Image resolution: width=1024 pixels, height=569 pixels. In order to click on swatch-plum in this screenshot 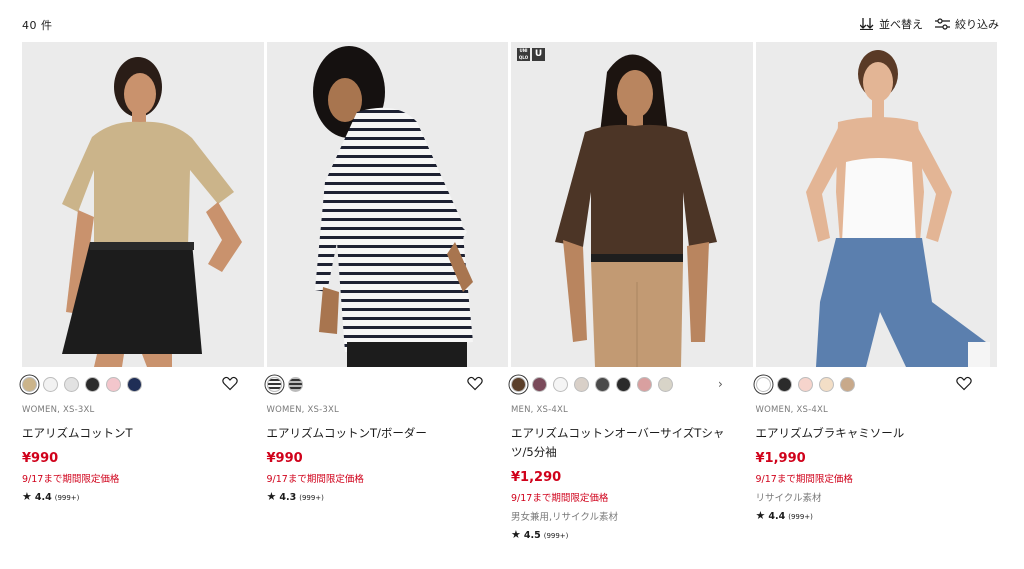, I will do `click(539, 384)`.